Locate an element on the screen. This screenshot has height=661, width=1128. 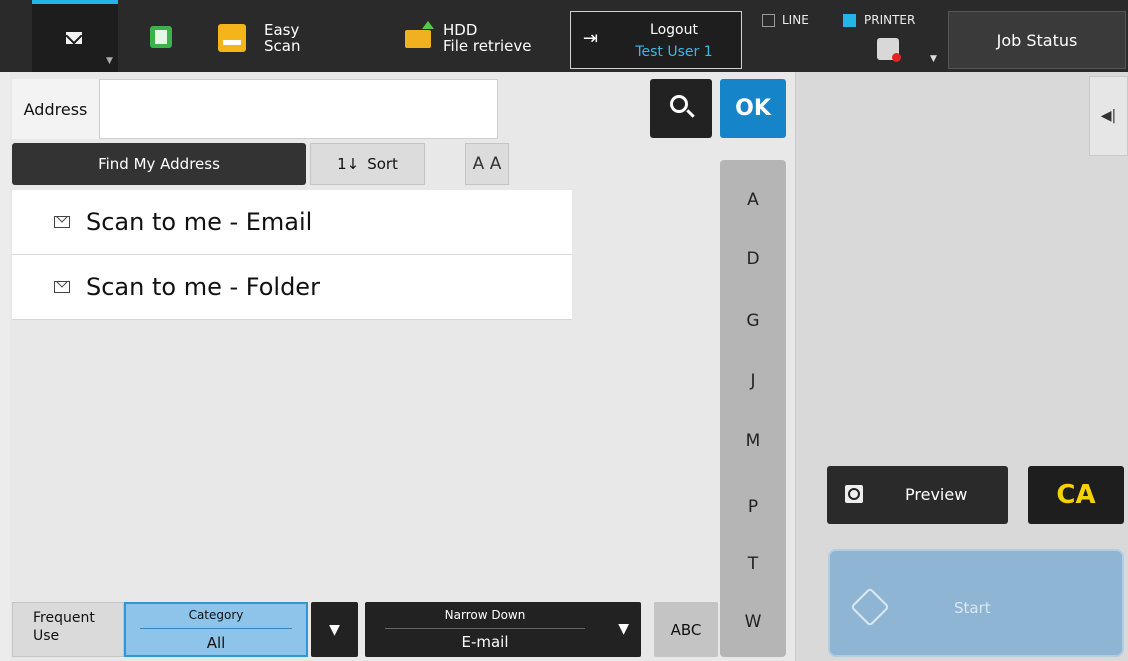
preview-icon is located at coordinates (854, 494).